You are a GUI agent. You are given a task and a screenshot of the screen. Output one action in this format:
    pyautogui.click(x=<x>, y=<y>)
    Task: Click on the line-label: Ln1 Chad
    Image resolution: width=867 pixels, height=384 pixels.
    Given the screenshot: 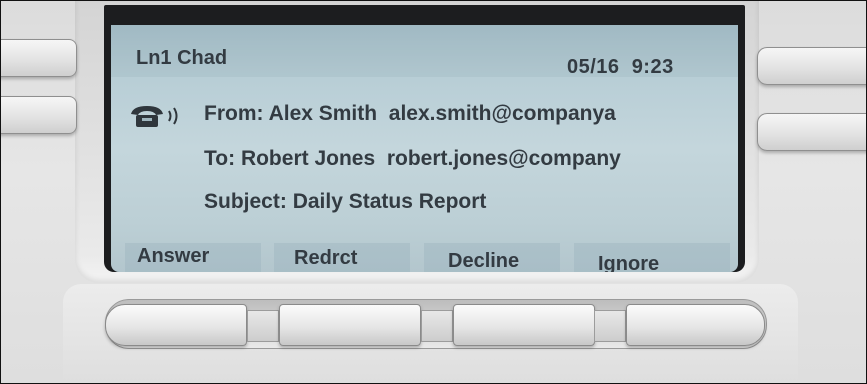 What is the action you would take?
    pyautogui.click(x=182, y=58)
    